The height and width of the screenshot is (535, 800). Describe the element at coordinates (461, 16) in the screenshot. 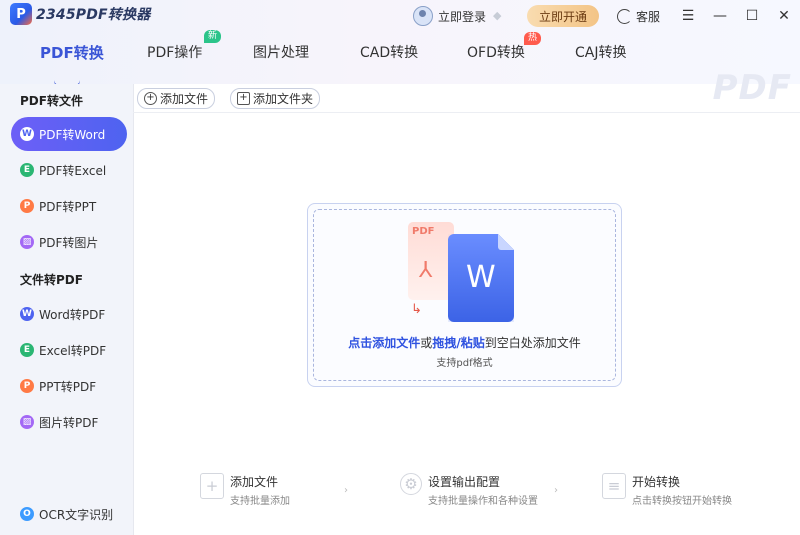

I see `login-label: 立即登录` at that location.